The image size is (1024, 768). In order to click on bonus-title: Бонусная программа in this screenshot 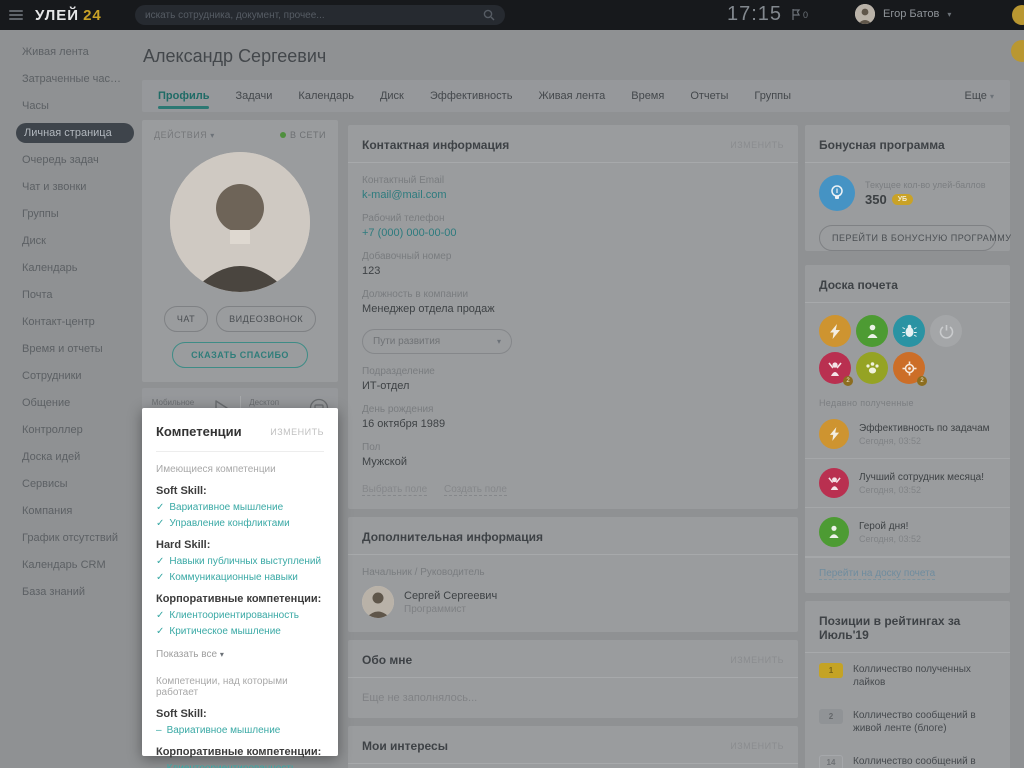, I will do `click(882, 145)`.